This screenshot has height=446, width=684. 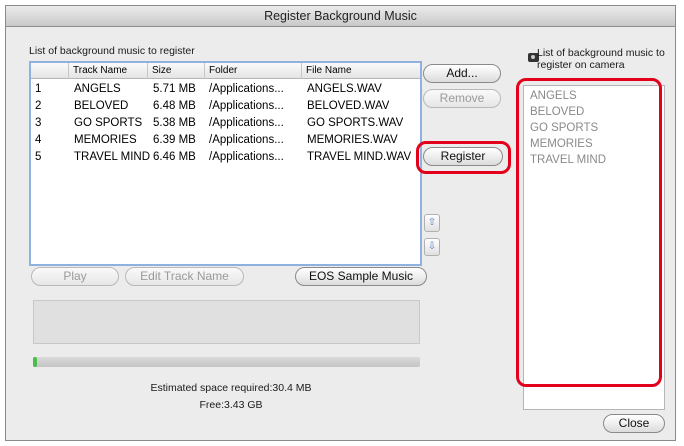 What do you see at coordinates (356, 71) in the screenshot?
I see `col-file-name: File Name` at bounding box center [356, 71].